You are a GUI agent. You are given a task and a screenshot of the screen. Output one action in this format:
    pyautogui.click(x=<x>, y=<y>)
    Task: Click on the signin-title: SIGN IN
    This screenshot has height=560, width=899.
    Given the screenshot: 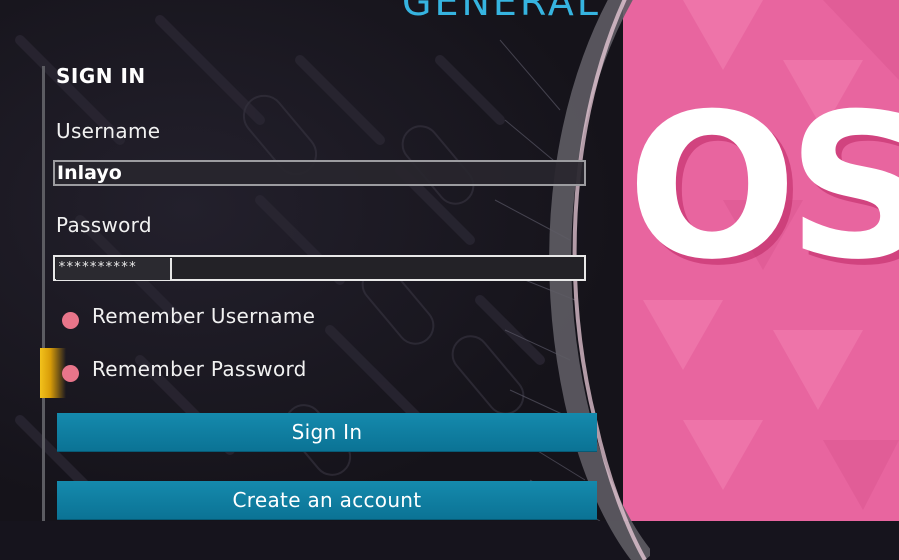 What is the action you would take?
    pyautogui.click(x=101, y=76)
    